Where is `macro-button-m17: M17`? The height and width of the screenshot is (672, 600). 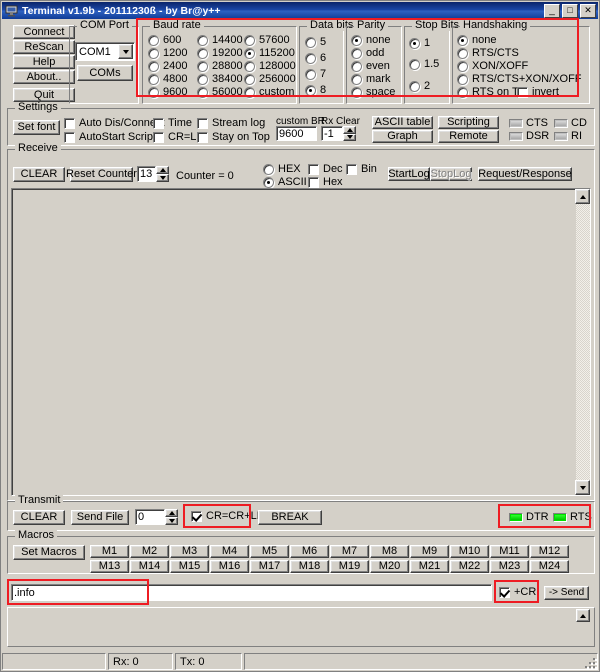
macro-button-m17: M17 is located at coordinates (269, 566).